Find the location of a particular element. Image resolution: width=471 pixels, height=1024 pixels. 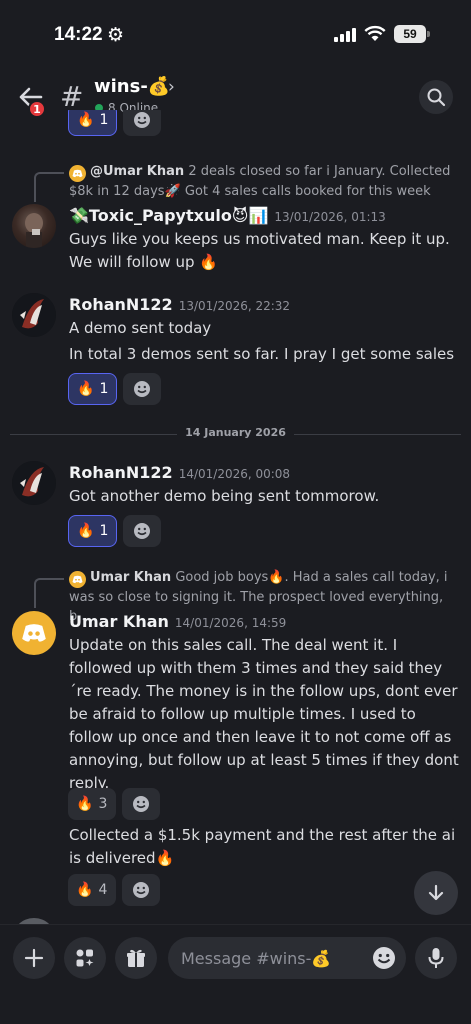

channel-title: wins-💰 is located at coordinates (132, 86).